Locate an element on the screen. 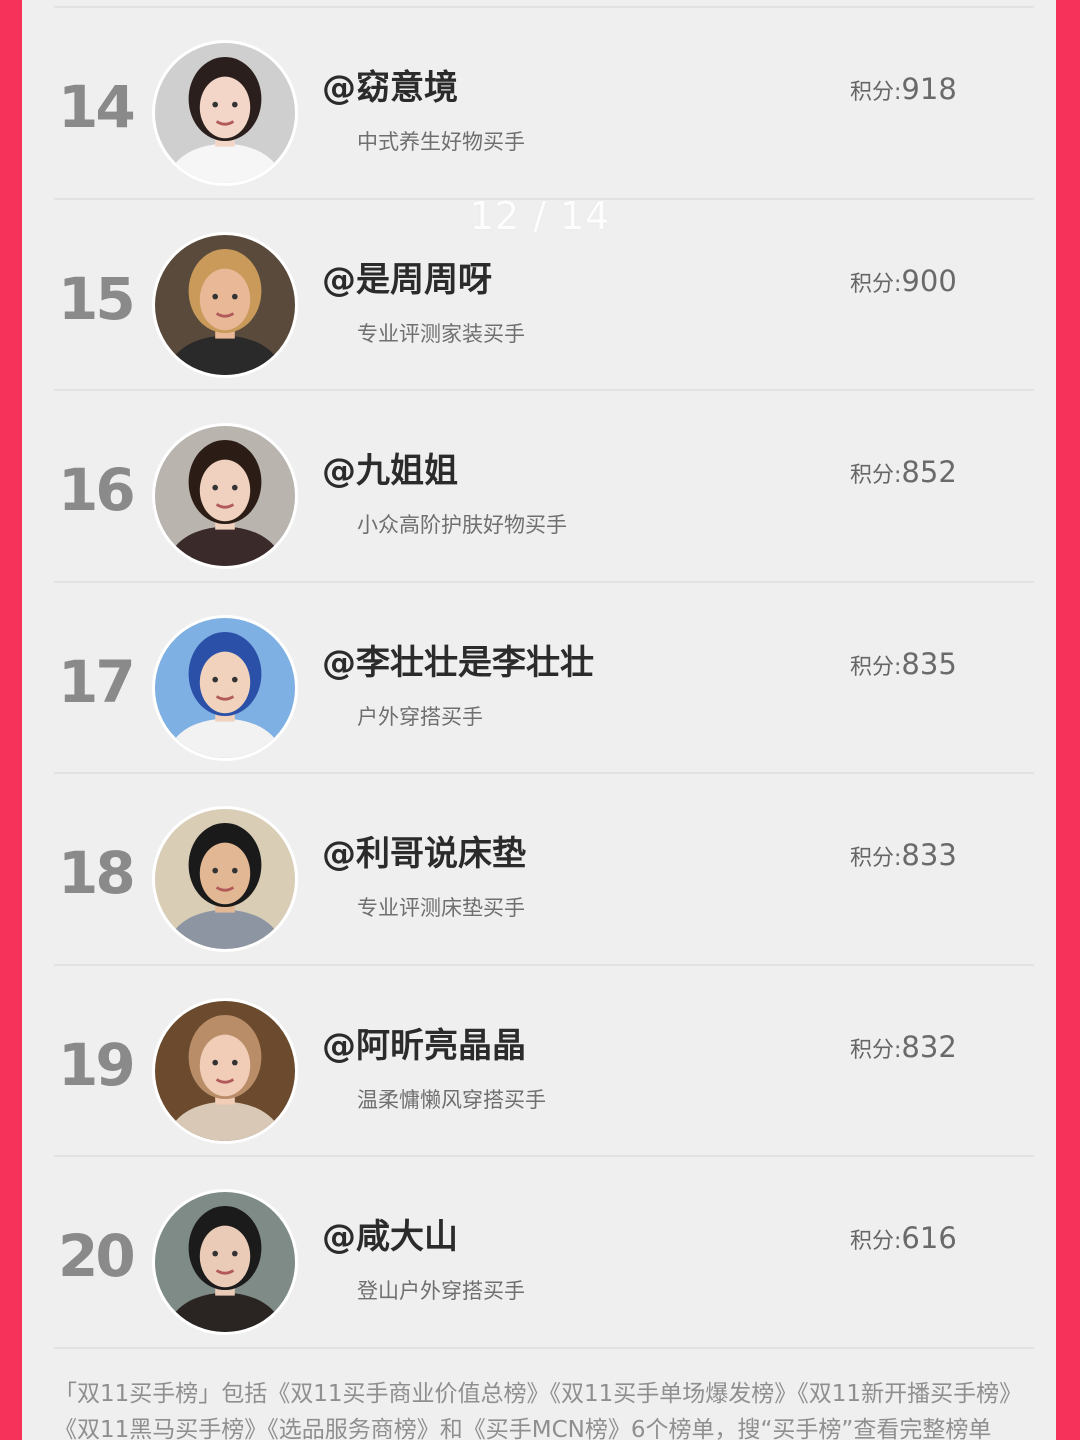 The width and height of the screenshot is (1080, 1440). buyer-description: 登山户外穿搭买手 is located at coordinates (441, 1291).